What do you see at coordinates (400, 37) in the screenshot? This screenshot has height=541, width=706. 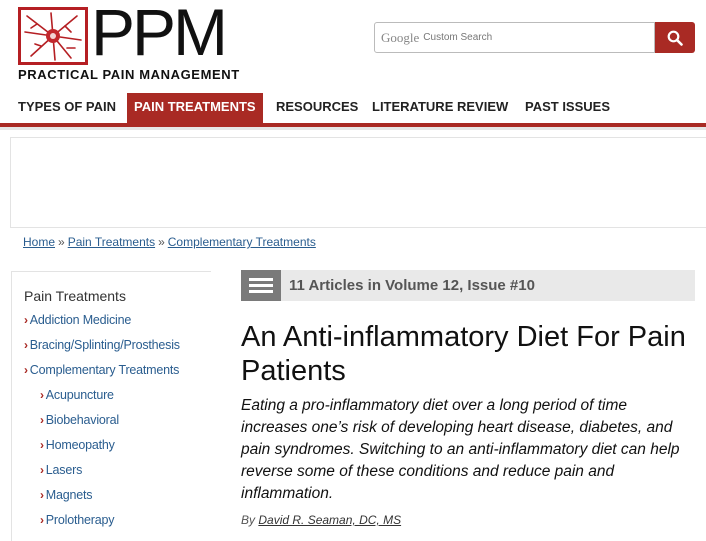 I see `google-brand: Google` at bounding box center [400, 37].